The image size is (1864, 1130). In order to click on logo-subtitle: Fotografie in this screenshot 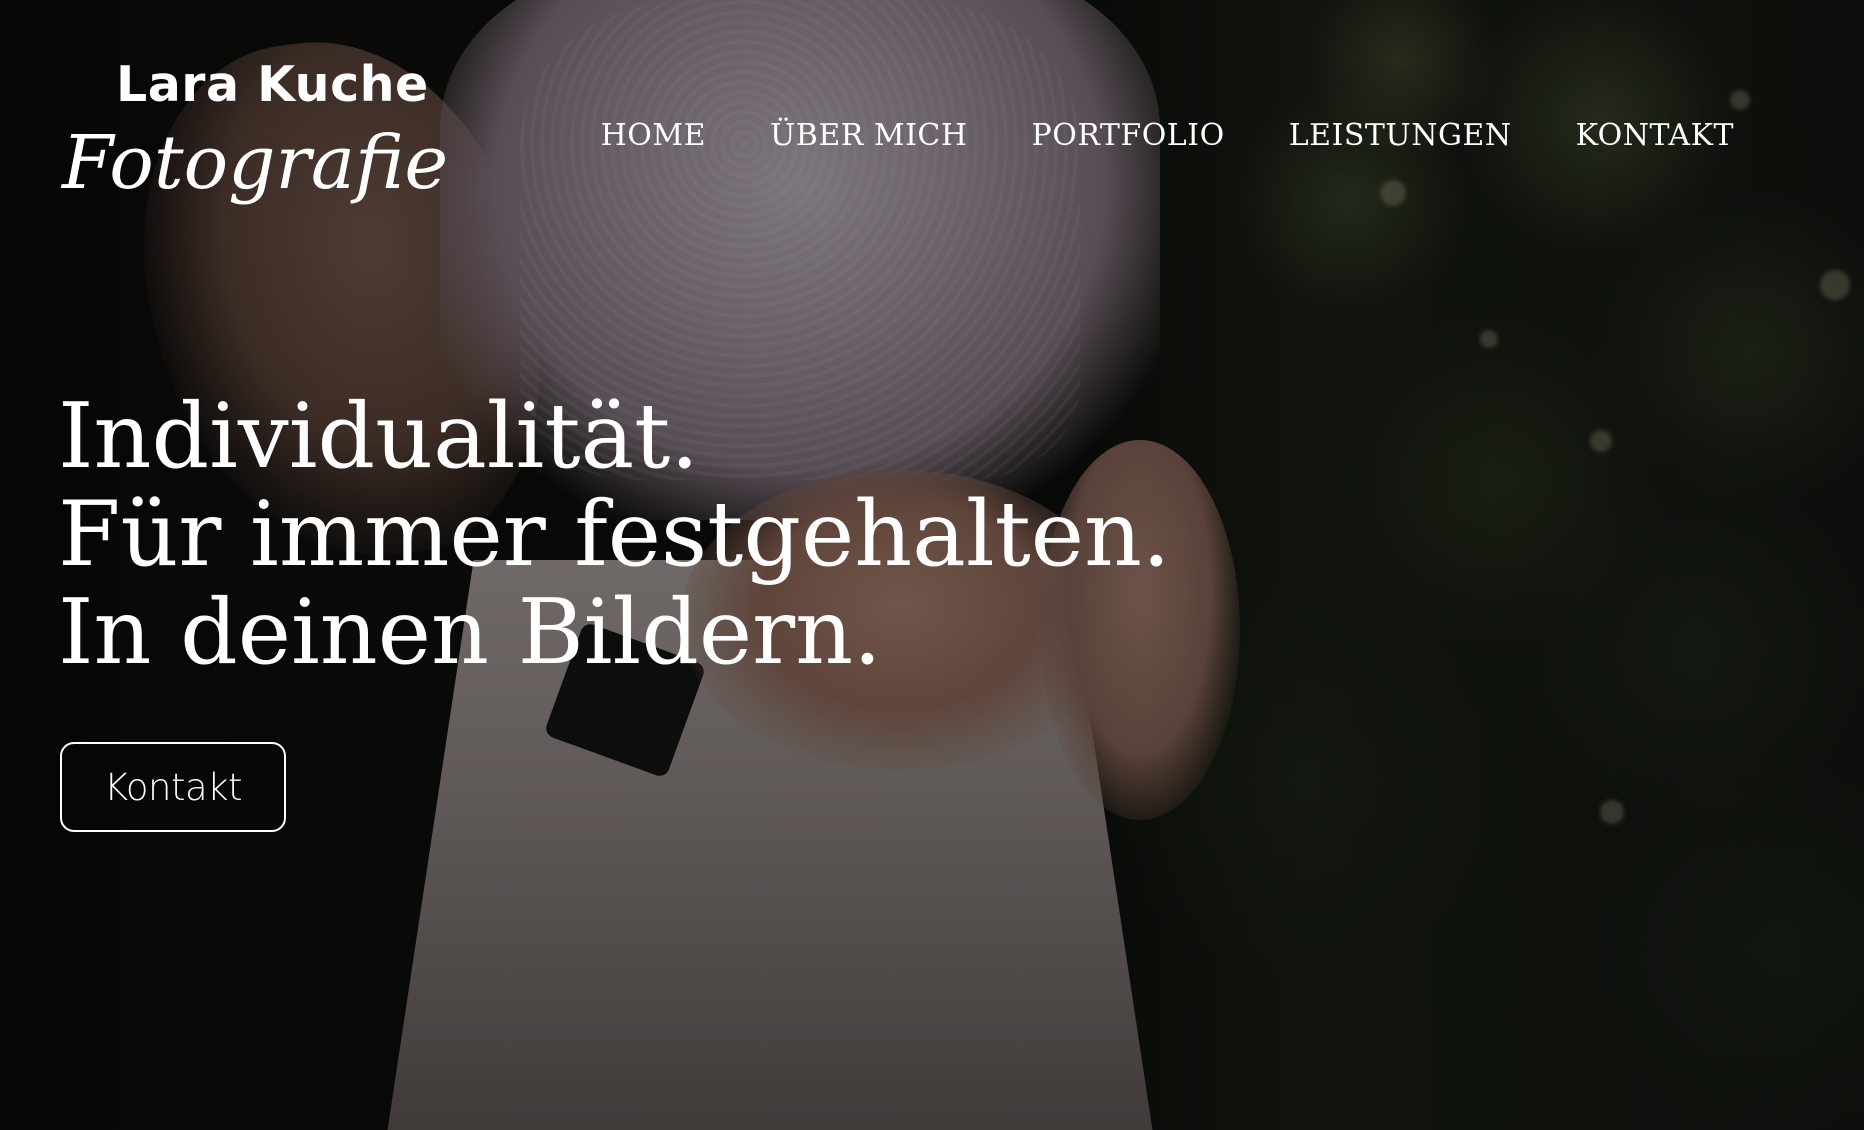, I will do `click(255, 163)`.